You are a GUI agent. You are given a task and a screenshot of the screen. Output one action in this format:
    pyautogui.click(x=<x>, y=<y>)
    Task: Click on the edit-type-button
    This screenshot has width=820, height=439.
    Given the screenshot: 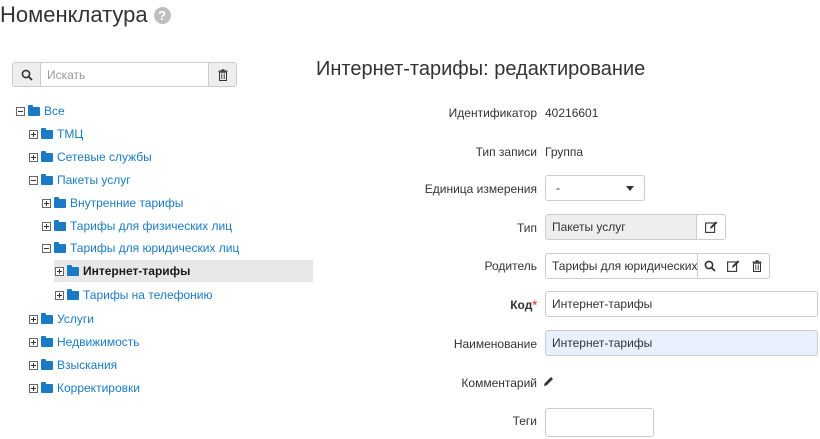 What is the action you would take?
    pyautogui.click(x=711, y=227)
    